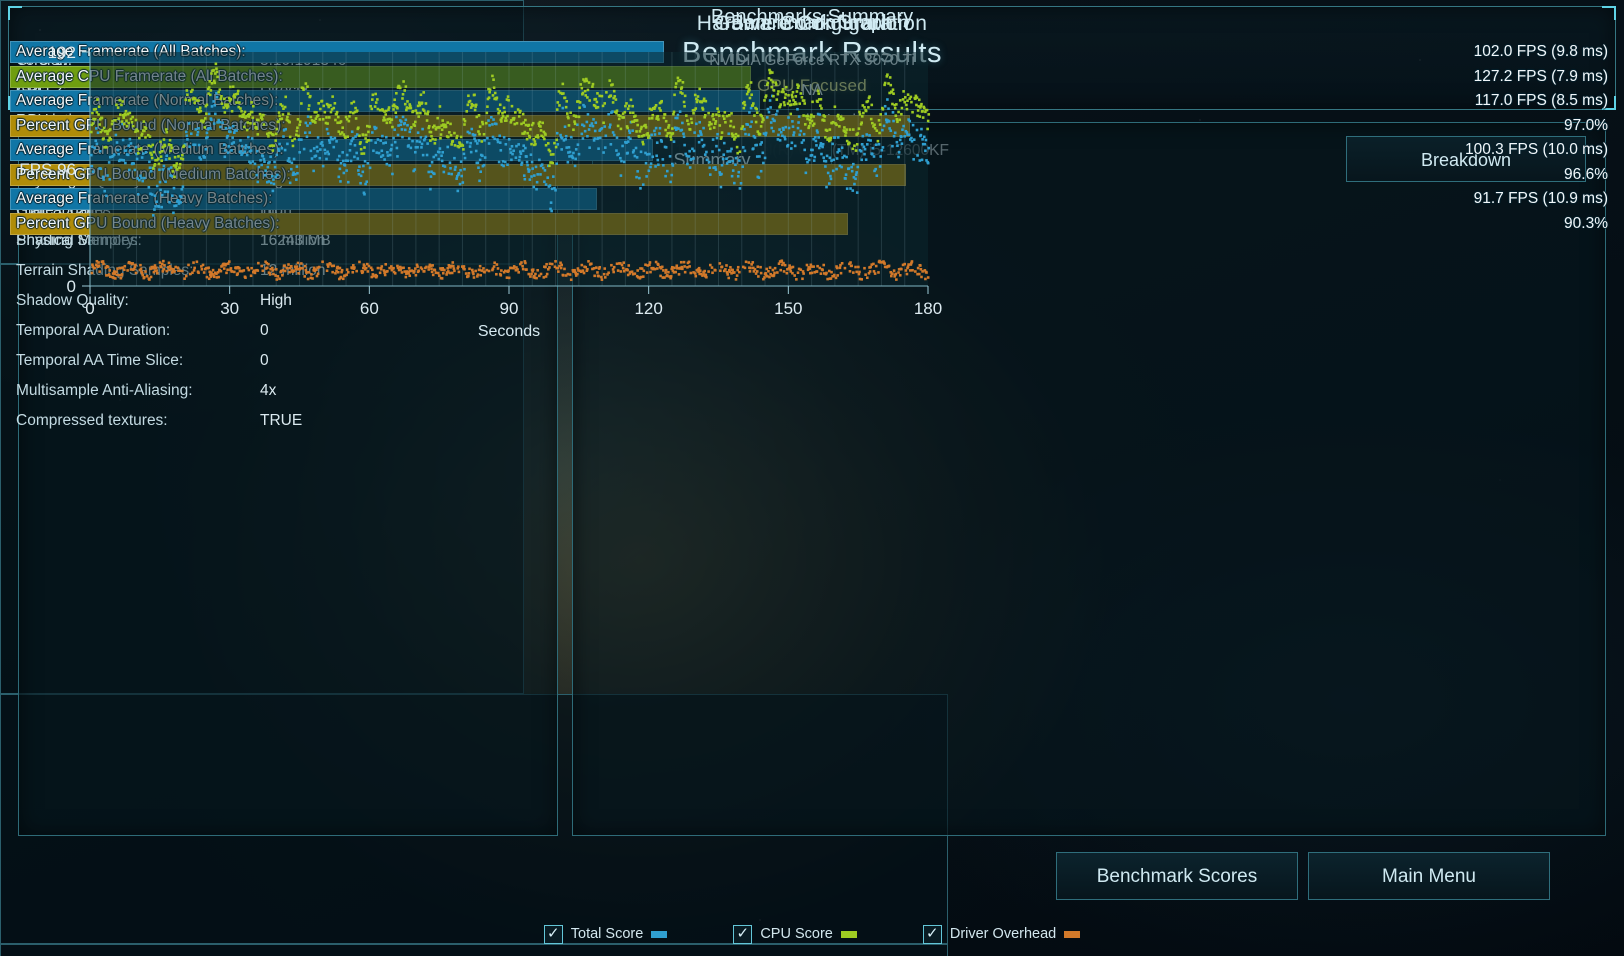  What do you see at coordinates (509, 308) in the screenshot?
I see `svg-text: 90` at bounding box center [509, 308].